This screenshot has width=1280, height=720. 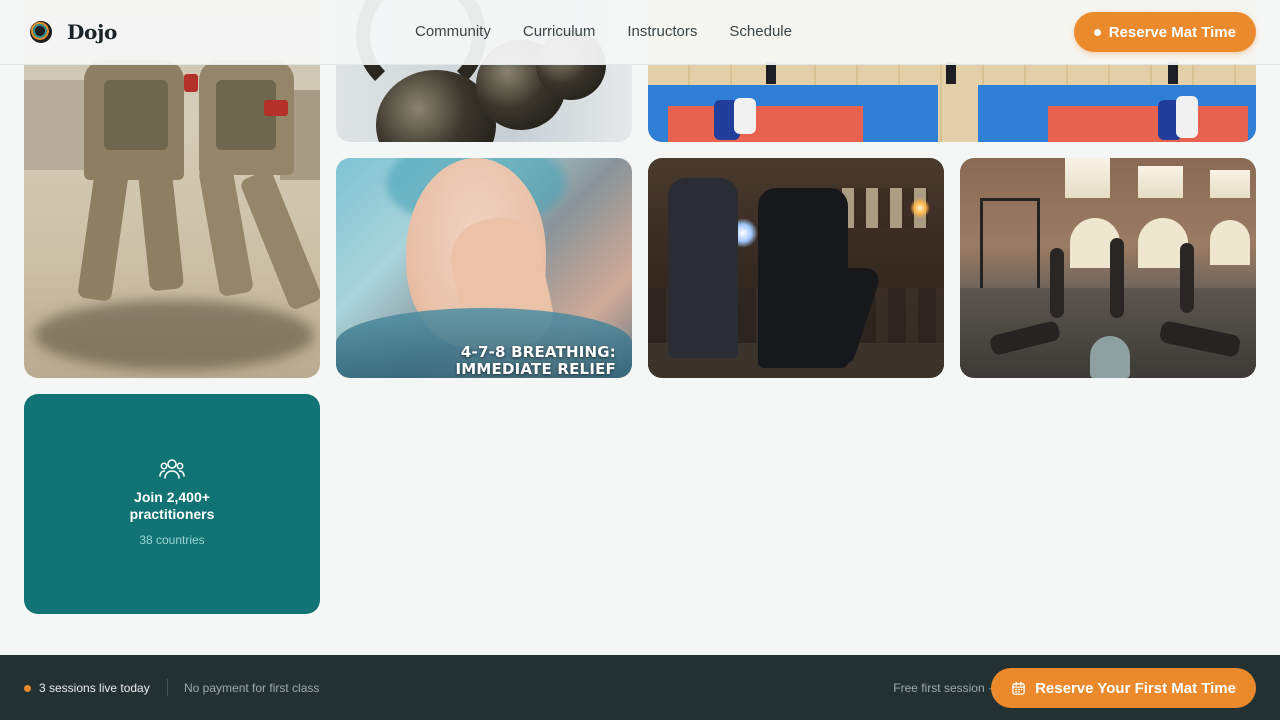 What do you see at coordinates (559, 32) in the screenshot?
I see `nav-curriculum: Curriculum` at bounding box center [559, 32].